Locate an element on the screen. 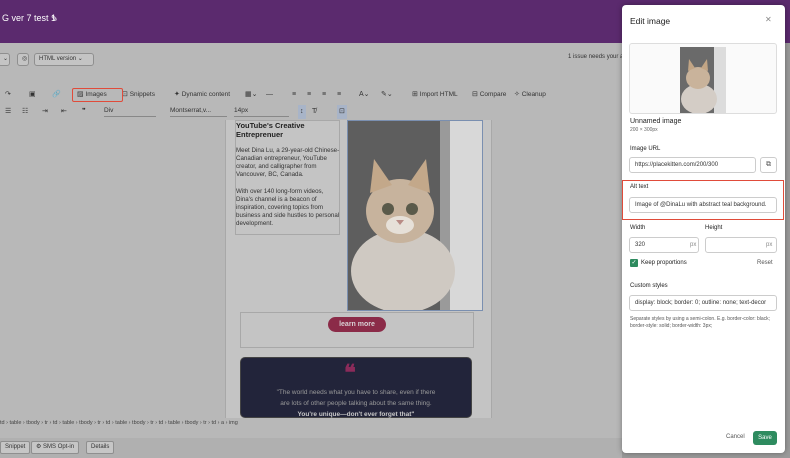 This screenshot has height=458, width=790. height-label: Height is located at coordinates (714, 228).